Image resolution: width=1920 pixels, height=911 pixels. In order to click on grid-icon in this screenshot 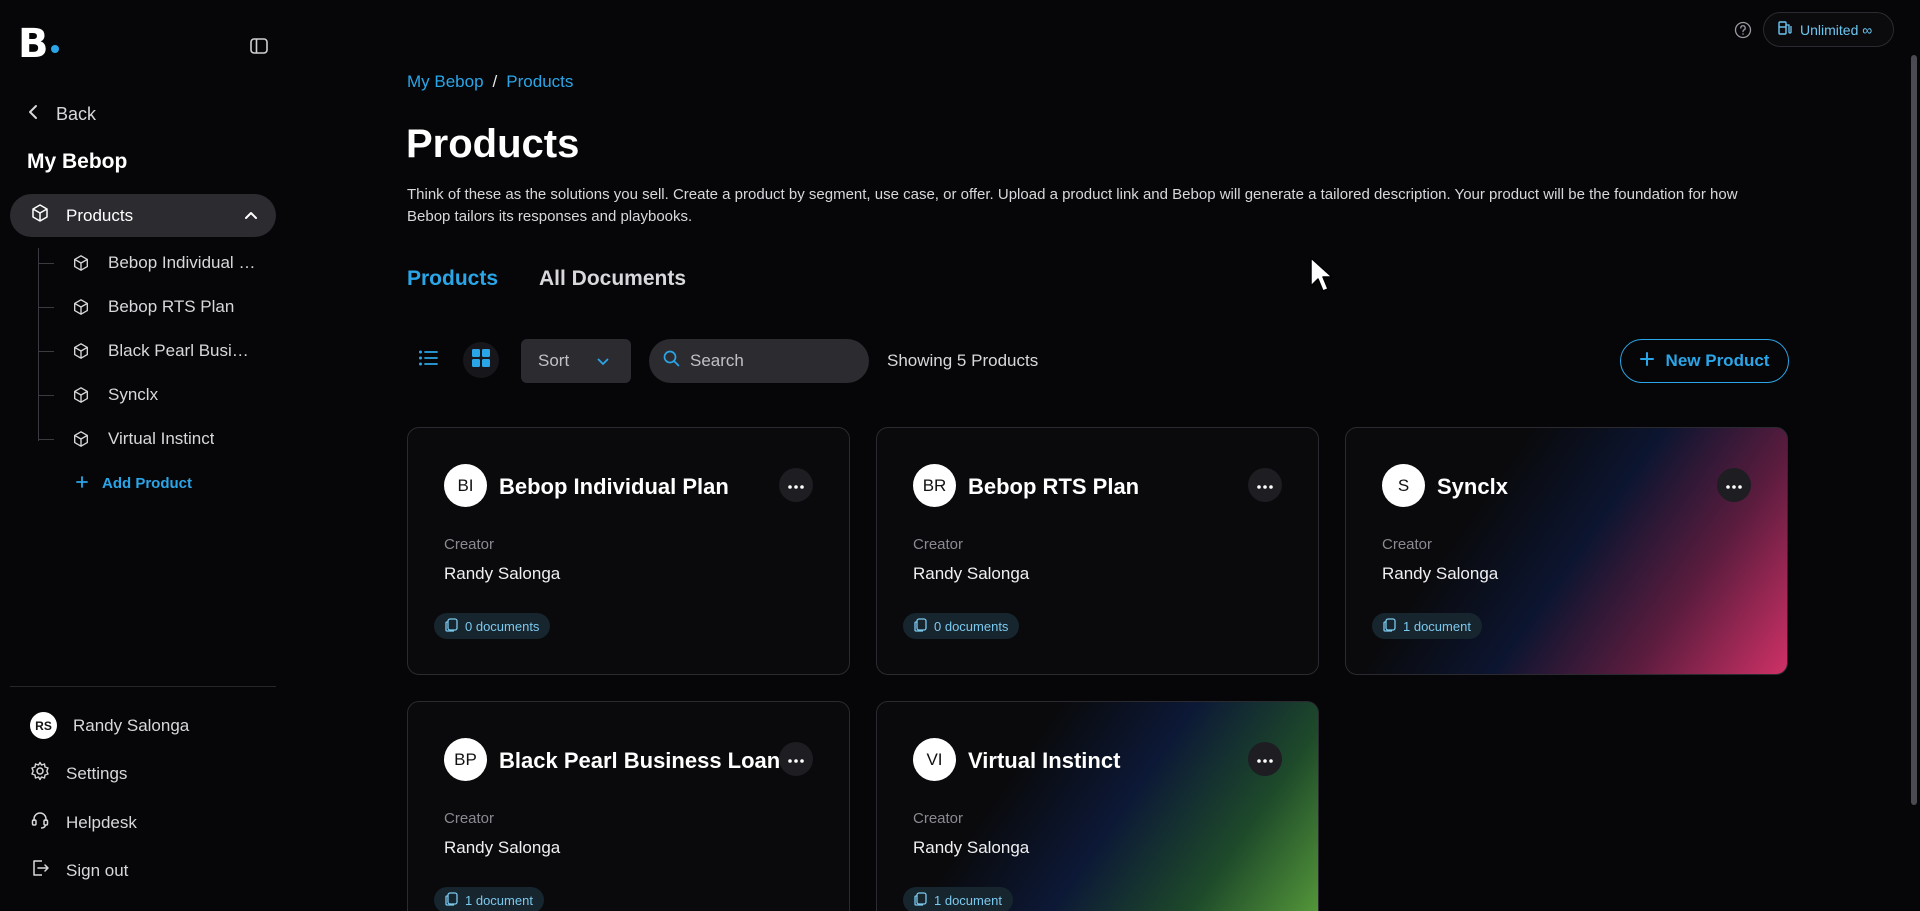, I will do `click(481, 360)`.